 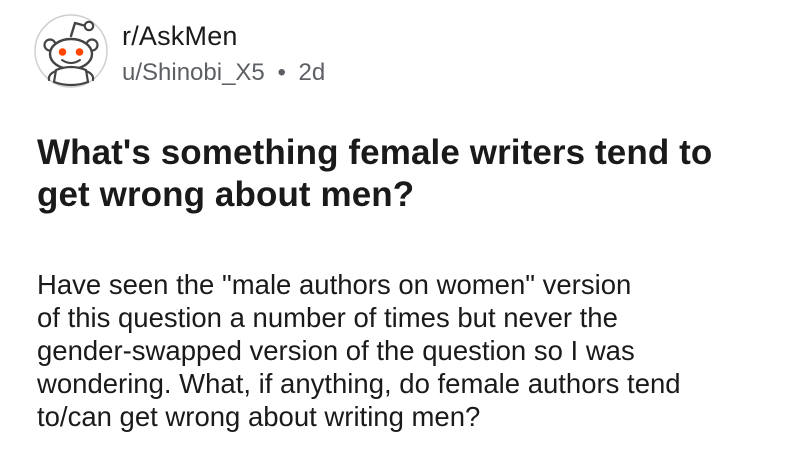 I want to click on post-meta: r/AskMen u/Shinobi_X5 • 2d, so click(x=223, y=54).